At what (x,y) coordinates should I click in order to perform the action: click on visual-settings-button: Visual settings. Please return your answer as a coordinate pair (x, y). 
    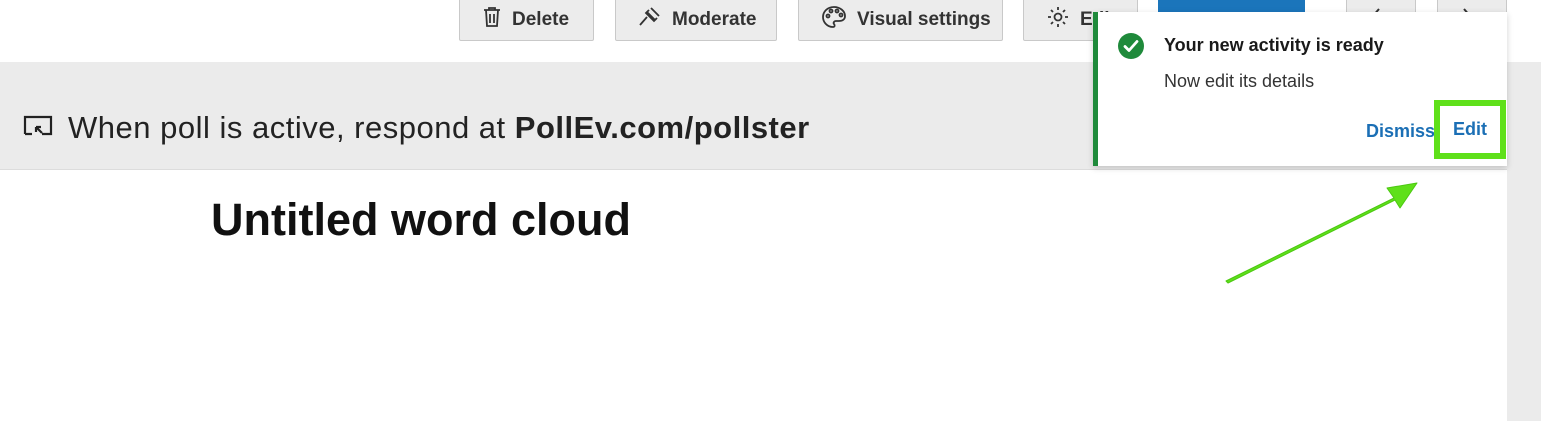
    Looking at the image, I should click on (900, 20).